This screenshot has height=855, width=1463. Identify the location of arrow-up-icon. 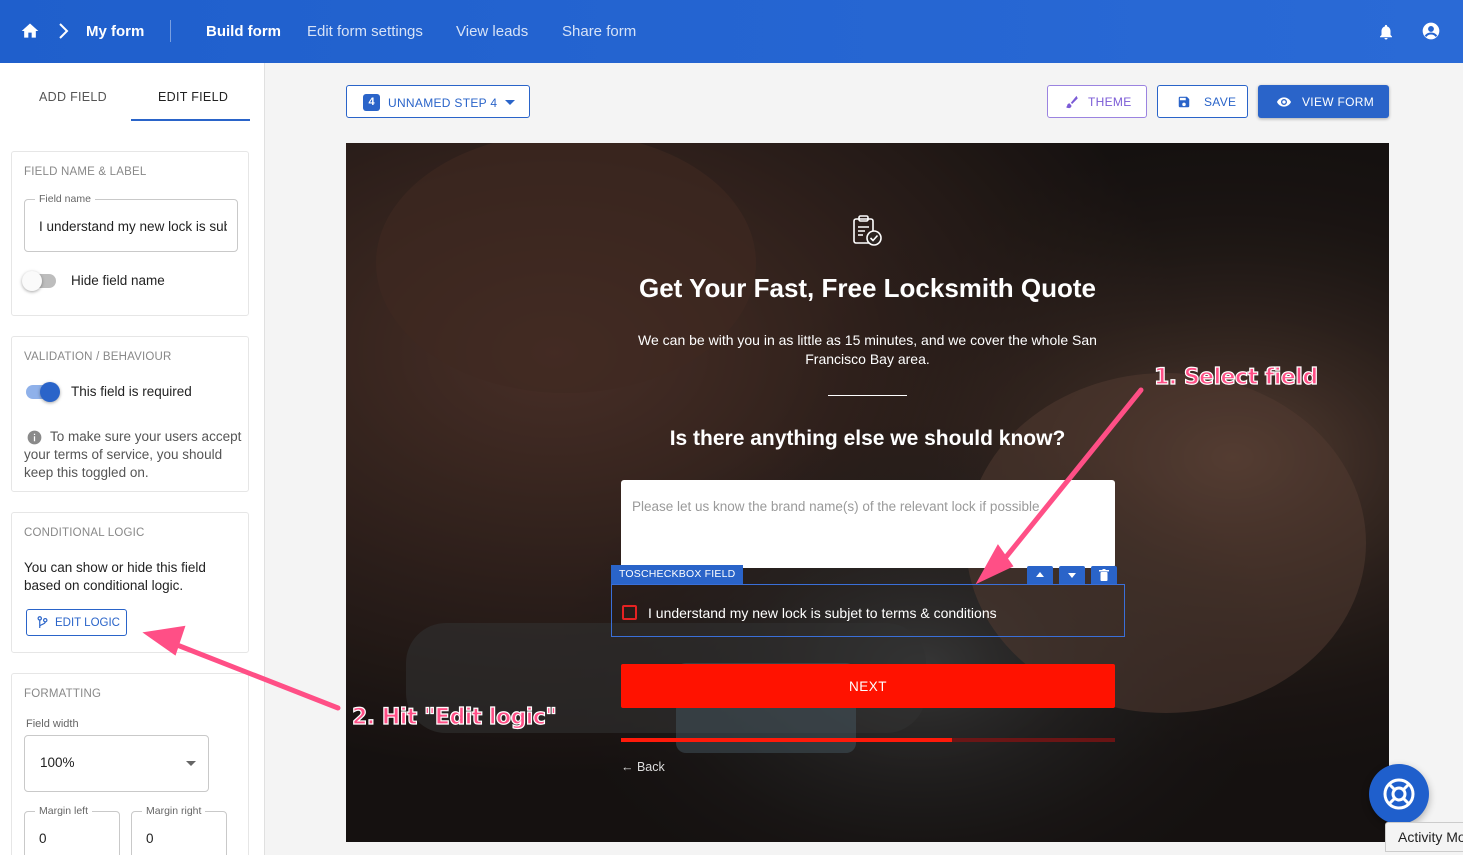
(1040, 574).